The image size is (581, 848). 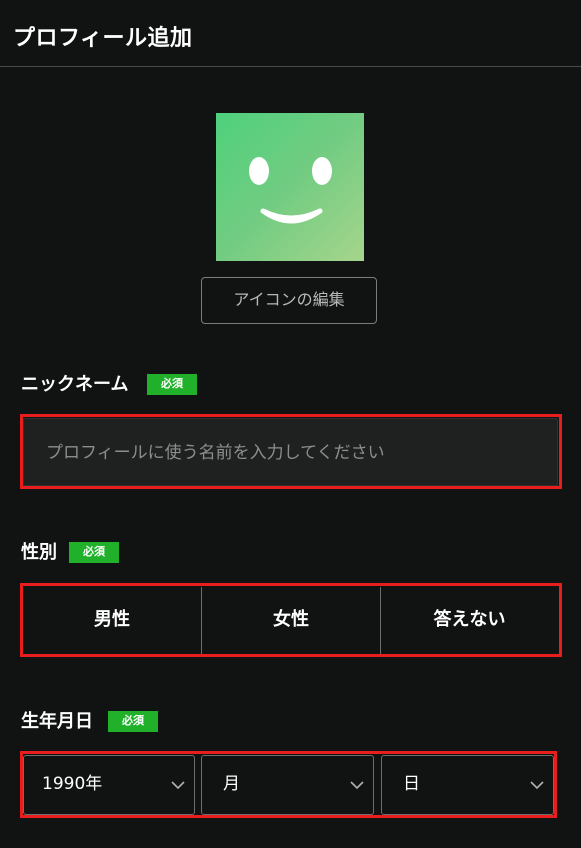 What do you see at coordinates (467, 785) in the screenshot?
I see `birth-day-select: 日` at bounding box center [467, 785].